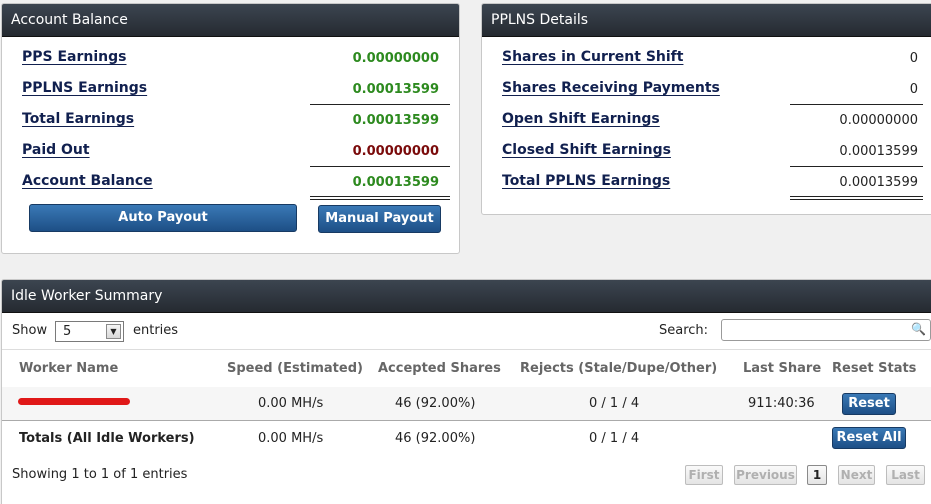 The image size is (931, 504). Describe the element at coordinates (230, 145) in the screenshot. I see `paid-out-row: Paid Out 0.00000000` at that location.